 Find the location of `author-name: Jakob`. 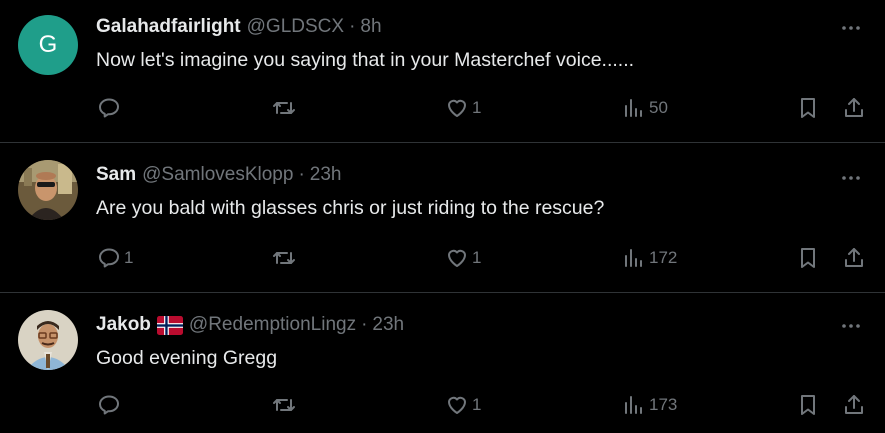

author-name: Jakob is located at coordinates (123, 325).